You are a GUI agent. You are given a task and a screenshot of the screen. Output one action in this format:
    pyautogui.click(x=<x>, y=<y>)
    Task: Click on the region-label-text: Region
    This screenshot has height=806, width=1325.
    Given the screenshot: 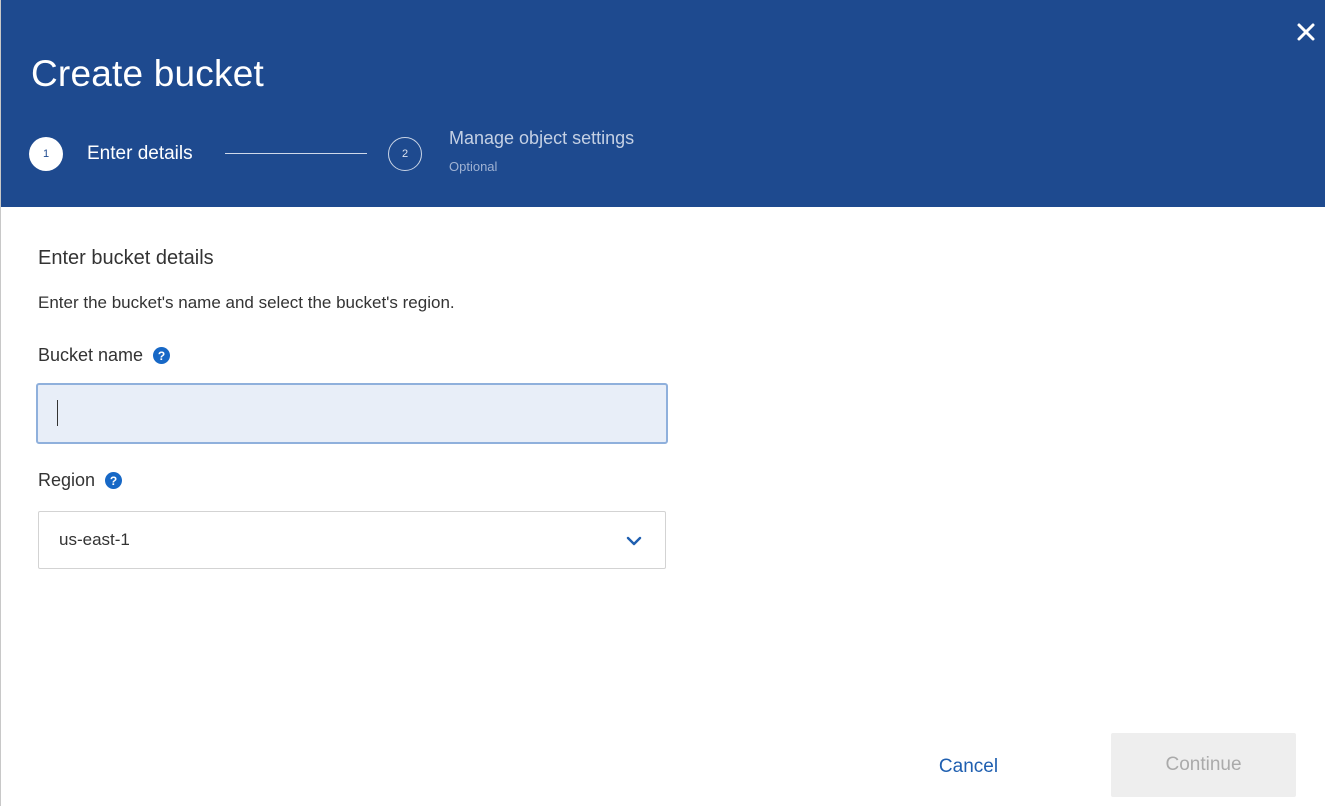 What is the action you would take?
    pyautogui.click(x=67, y=480)
    